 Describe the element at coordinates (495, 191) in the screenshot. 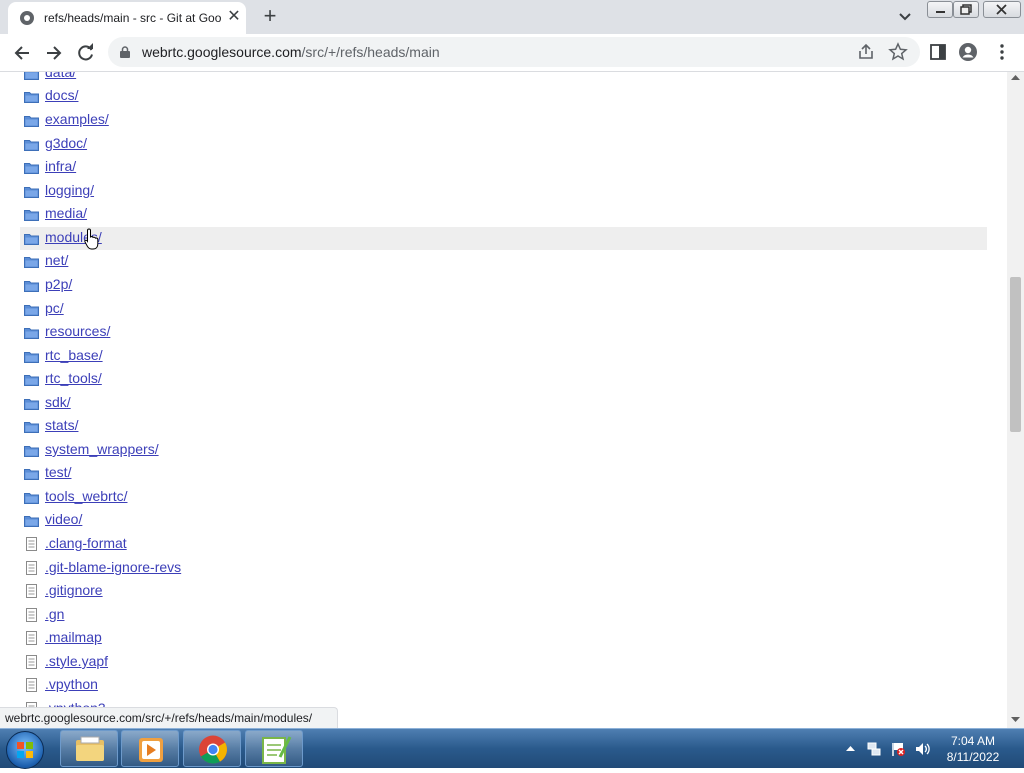

I see `folder-row: logging/` at that location.